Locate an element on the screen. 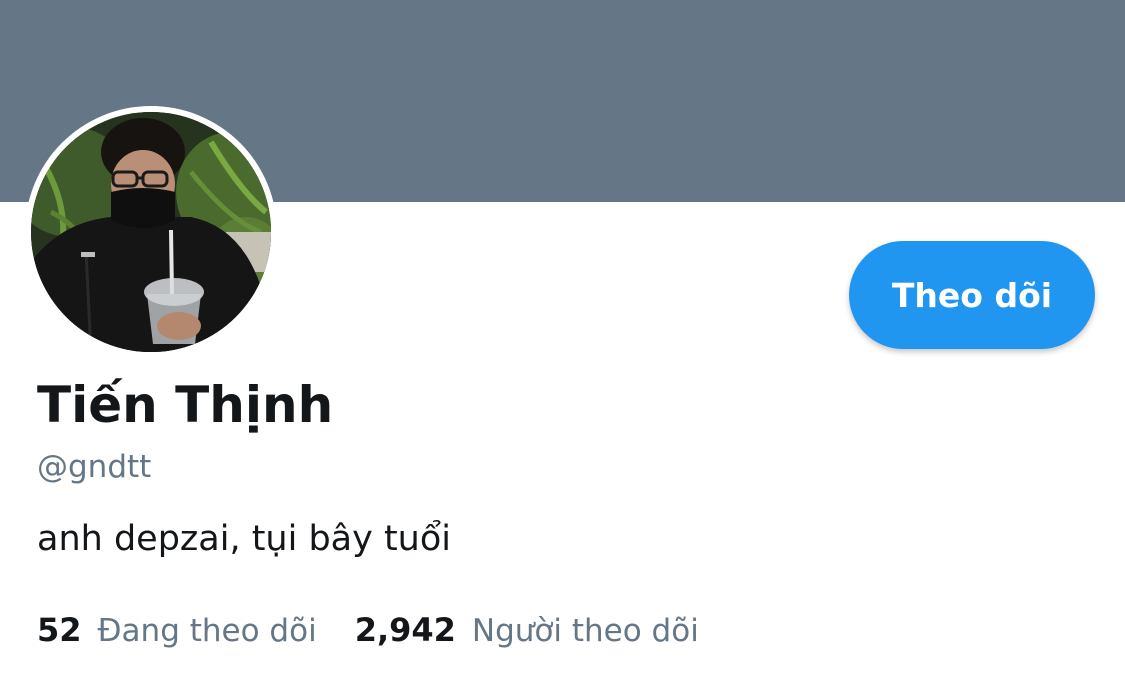 Image resolution: width=1125 pixels, height=678 pixels. user-handle: @gndtt is located at coordinates (94, 467).